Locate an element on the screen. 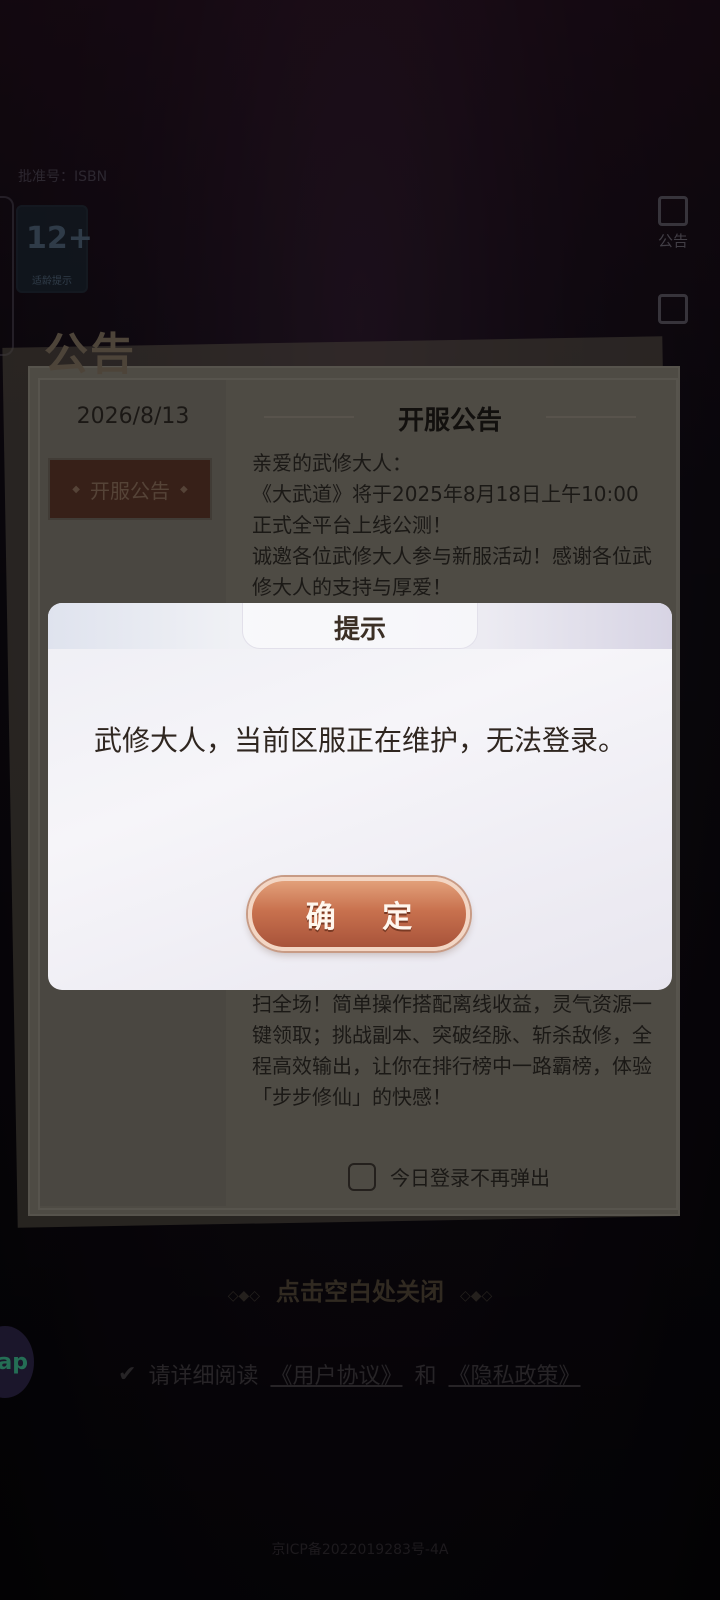  dialog-message: 武修大人，当前区服正在维护，无法登录。 is located at coordinates (359, 740).